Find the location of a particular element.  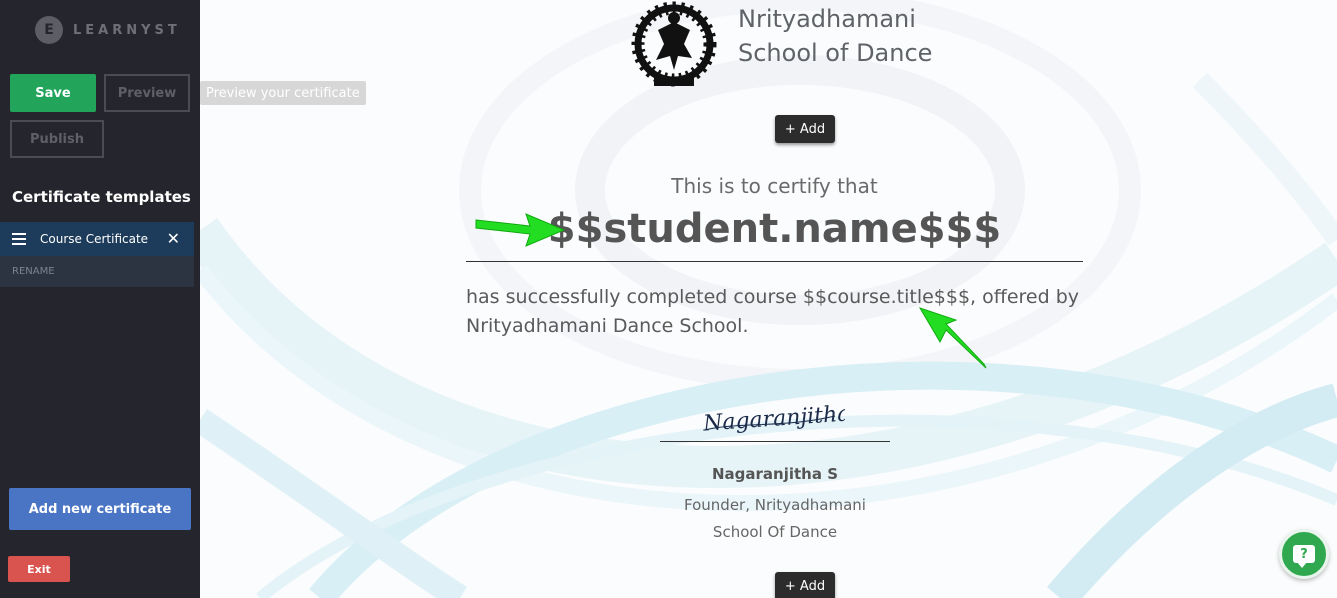

add-new-certificate-button: Add new certificate is located at coordinates (100, 509).